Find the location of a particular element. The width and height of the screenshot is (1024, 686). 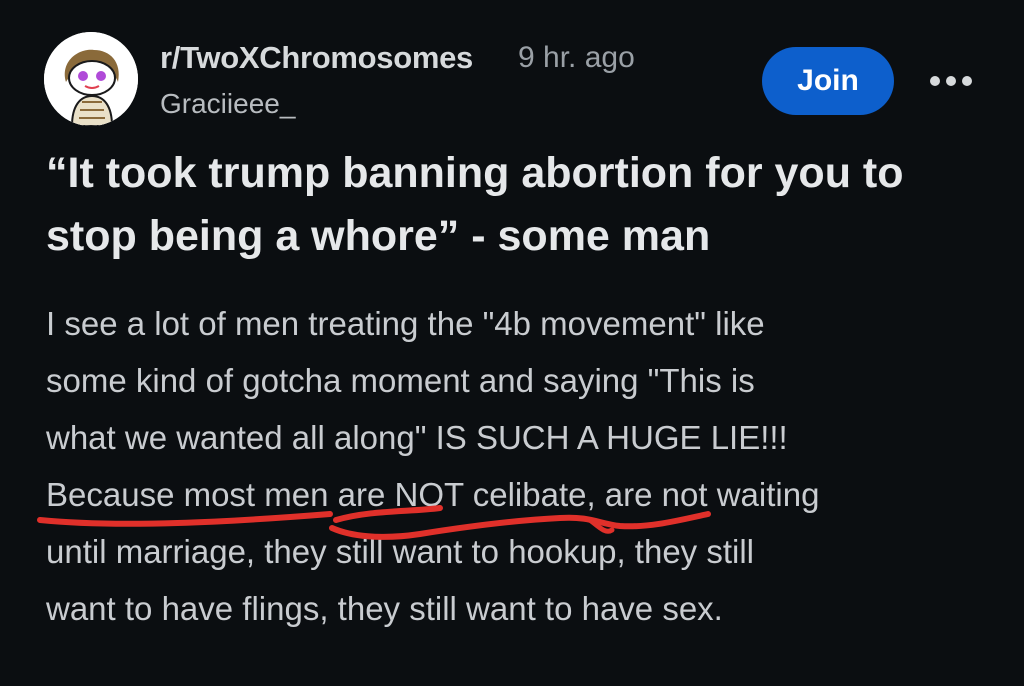

post-author: Graciieee_ is located at coordinates (227, 104).